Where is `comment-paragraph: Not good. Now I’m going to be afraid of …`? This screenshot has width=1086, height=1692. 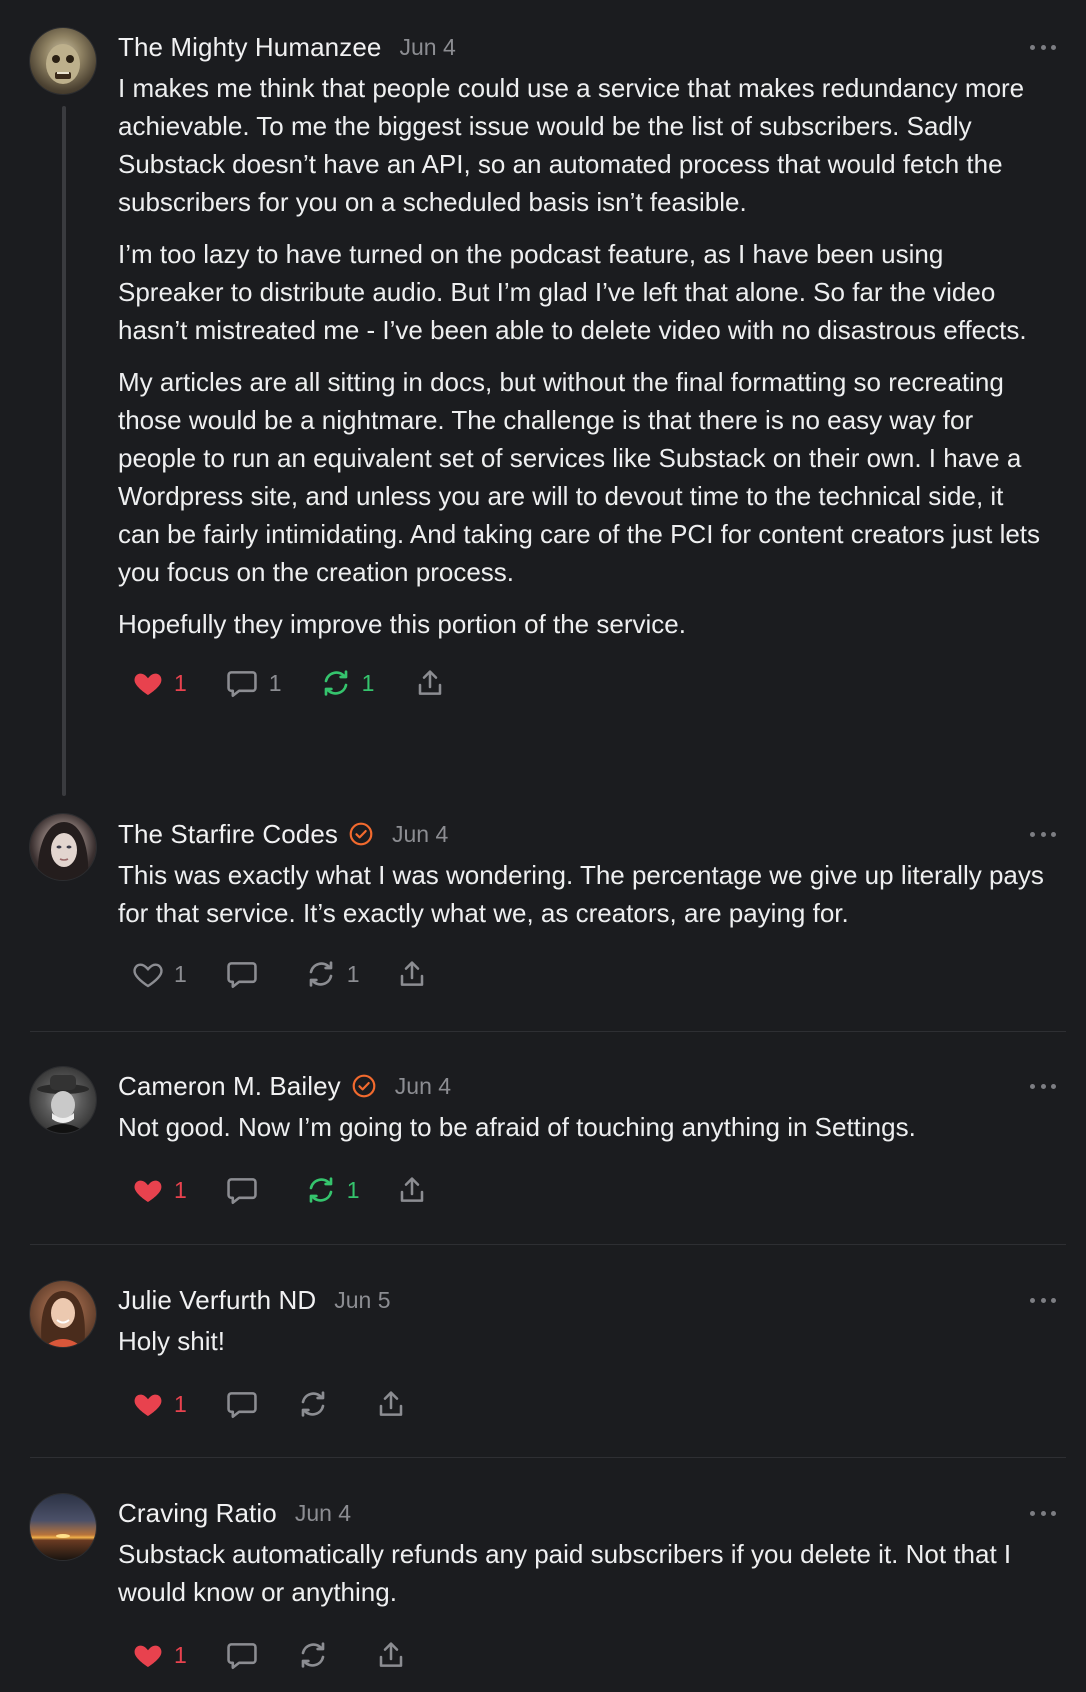
comment-paragraph: Not good. Now I’m going to be afraid of … is located at coordinates (517, 1127).